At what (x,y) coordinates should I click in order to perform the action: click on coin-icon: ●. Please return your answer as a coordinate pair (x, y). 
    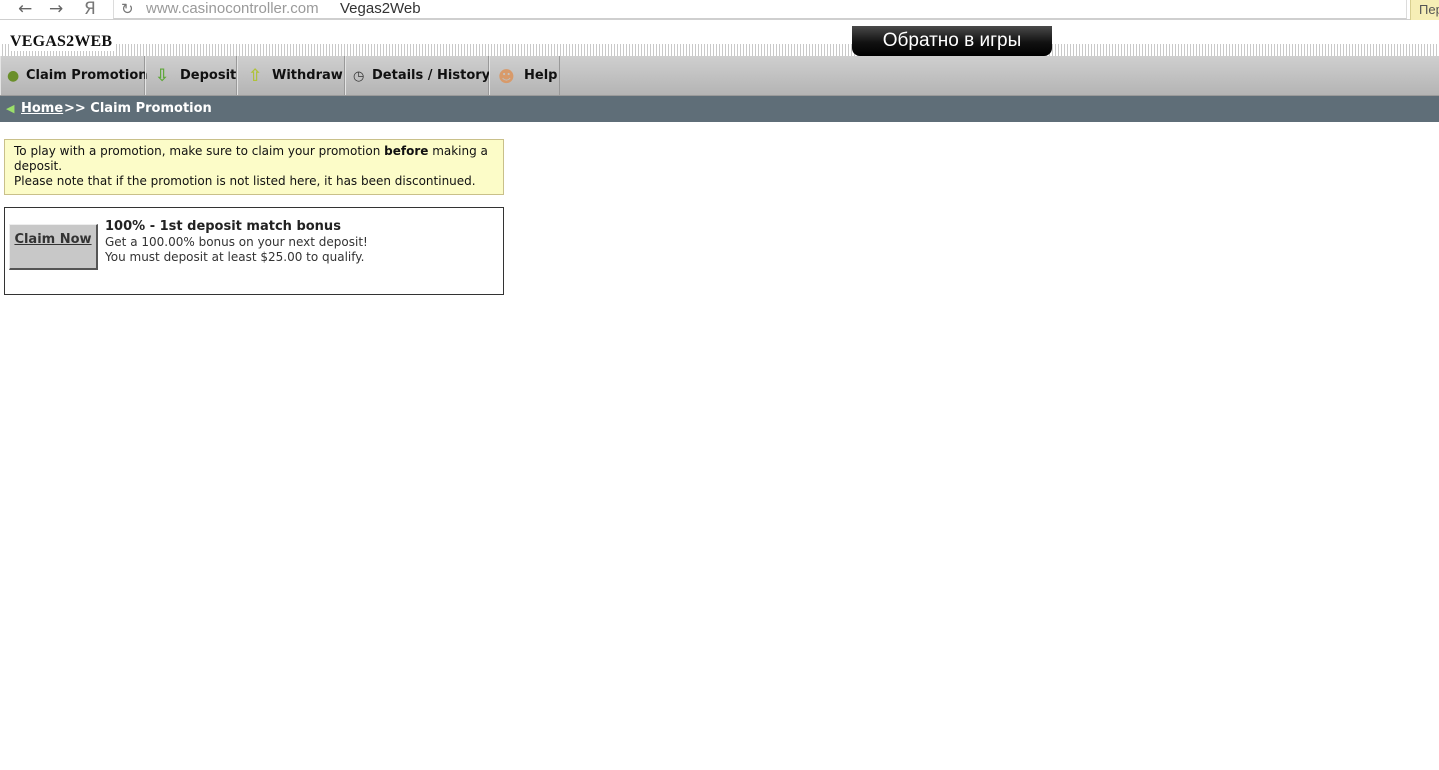
    Looking at the image, I should click on (13, 76).